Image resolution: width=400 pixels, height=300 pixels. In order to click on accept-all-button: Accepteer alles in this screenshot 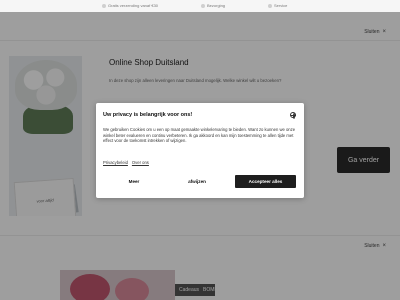, I will do `click(265, 181)`.